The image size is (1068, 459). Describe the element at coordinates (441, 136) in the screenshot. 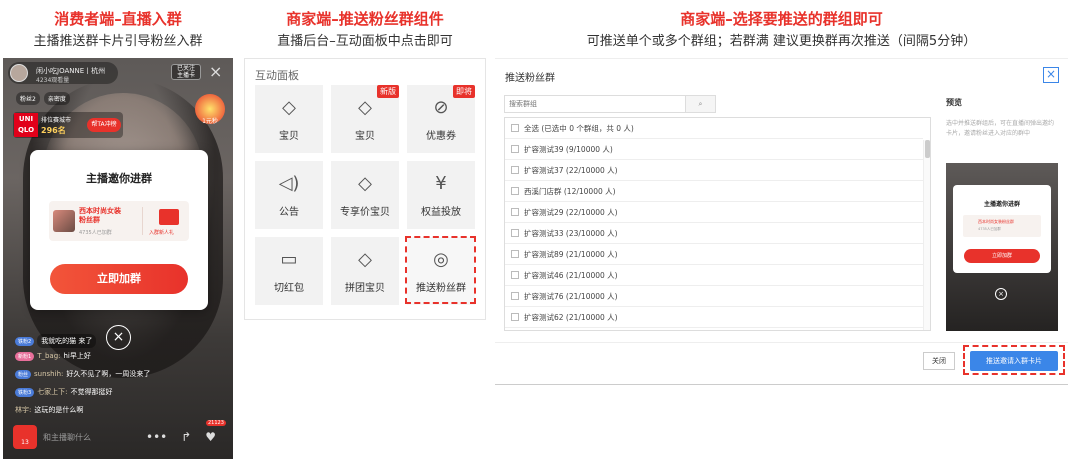

I see `tile-label: 优惠券` at that location.